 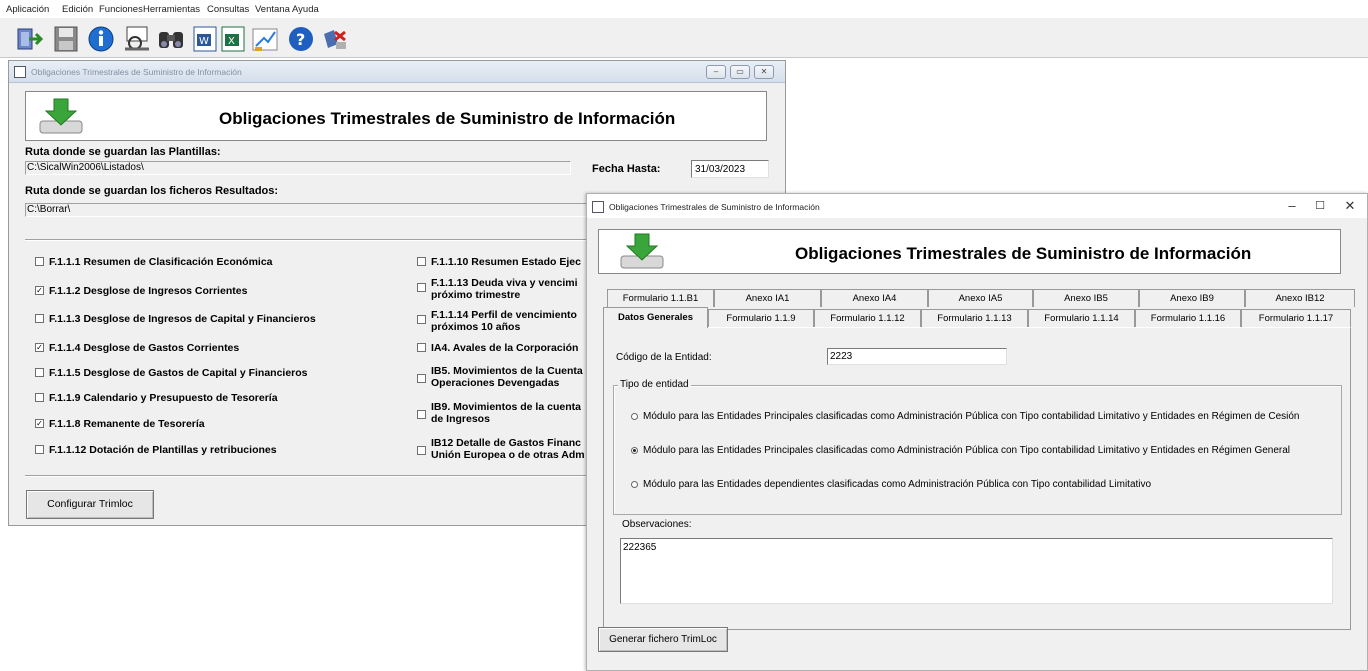 I want to click on tab-formulario-1117: Formulario 1.1.17, so click(x=1296, y=318).